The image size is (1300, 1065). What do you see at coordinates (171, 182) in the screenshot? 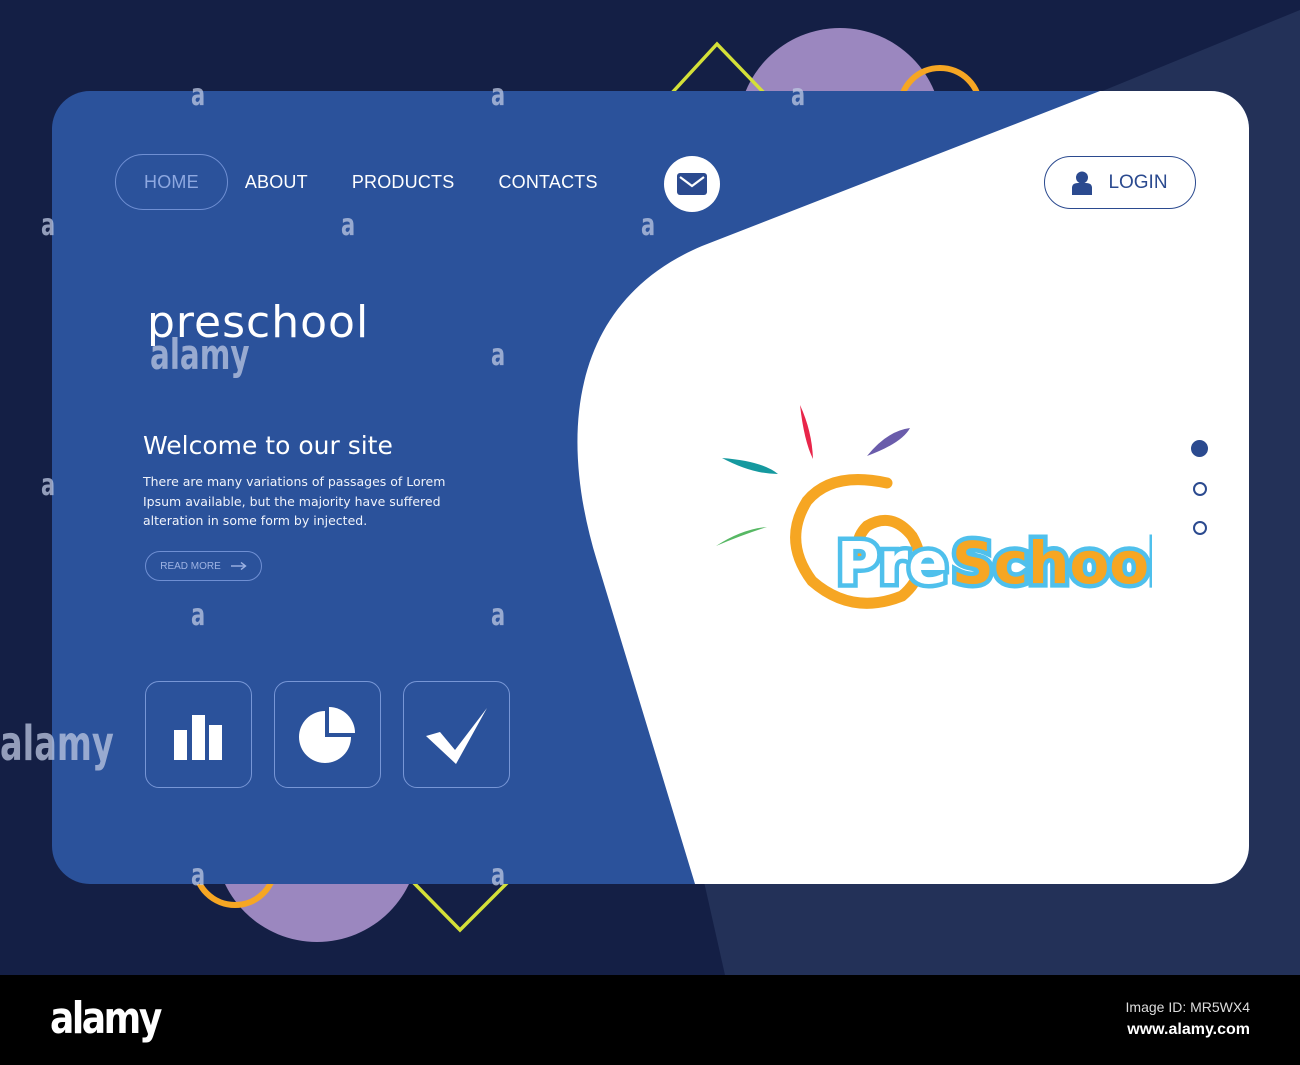
I see `nav-home: HOME` at bounding box center [171, 182].